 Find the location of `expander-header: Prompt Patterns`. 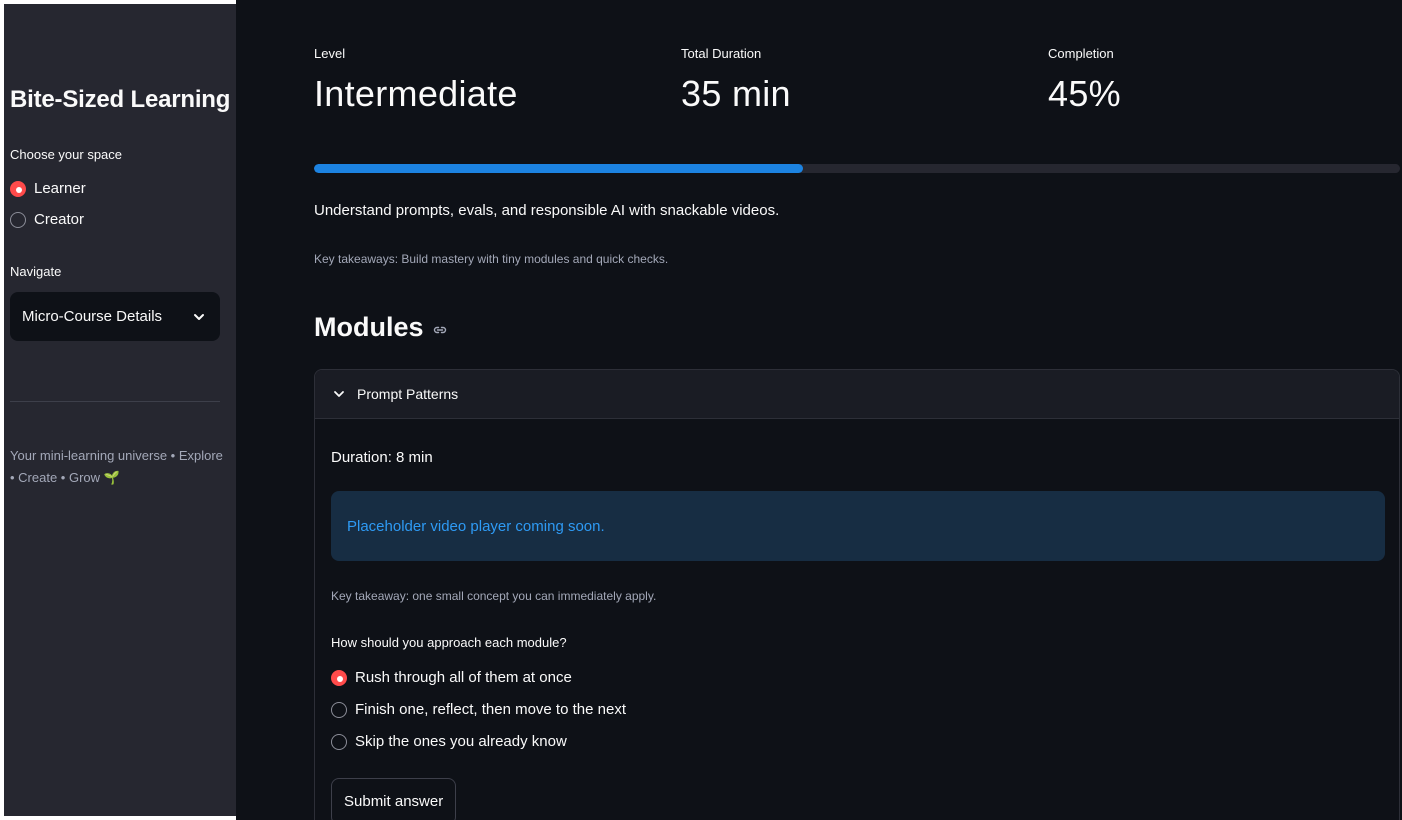

expander-header: Prompt Patterns is located at coordinates (857, 394).